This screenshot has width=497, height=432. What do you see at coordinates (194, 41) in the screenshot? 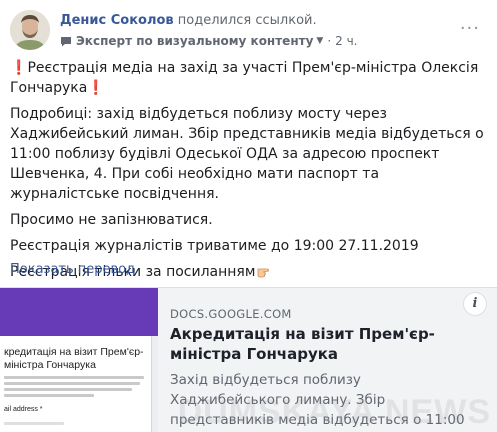
I see `group-name: Эксперт по визуальному контенту` at bounding box center [194, 41].